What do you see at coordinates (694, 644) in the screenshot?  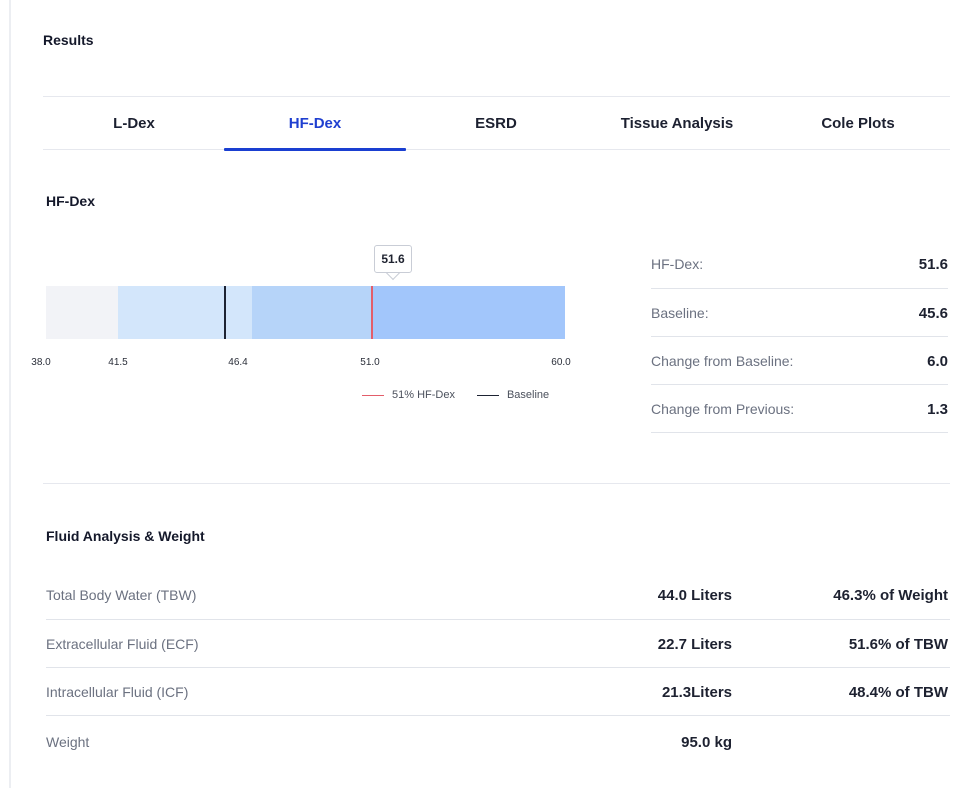 I see `fluid-amount: 22.7 Liters` at bounding box center [694, 644].